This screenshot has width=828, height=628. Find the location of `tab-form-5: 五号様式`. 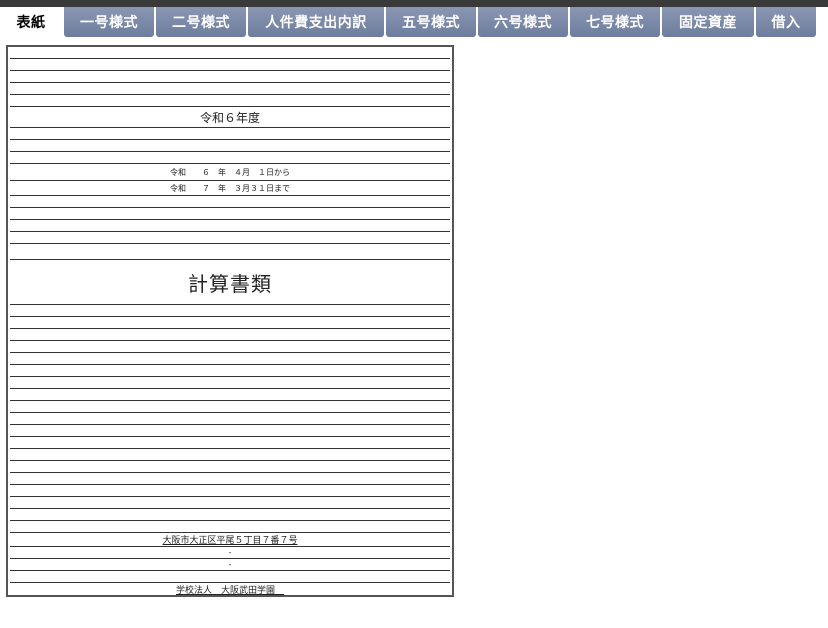

tab-form-5: 五号様式 is located at coordinates (431, 22).